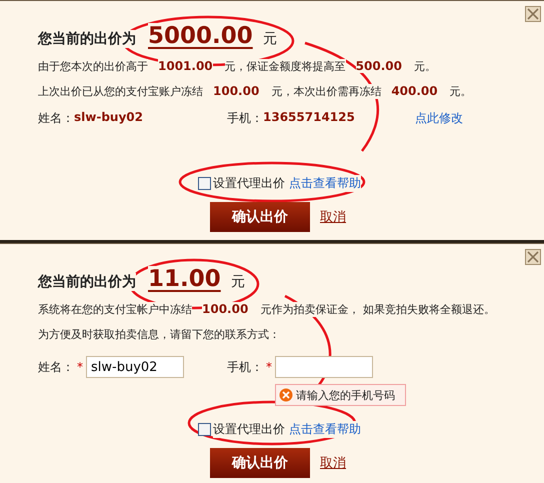  What do you see at coordinates (135, 367) in the screenshot?
I see `name-field: slw-buy02` at bounding box center [135, 367].